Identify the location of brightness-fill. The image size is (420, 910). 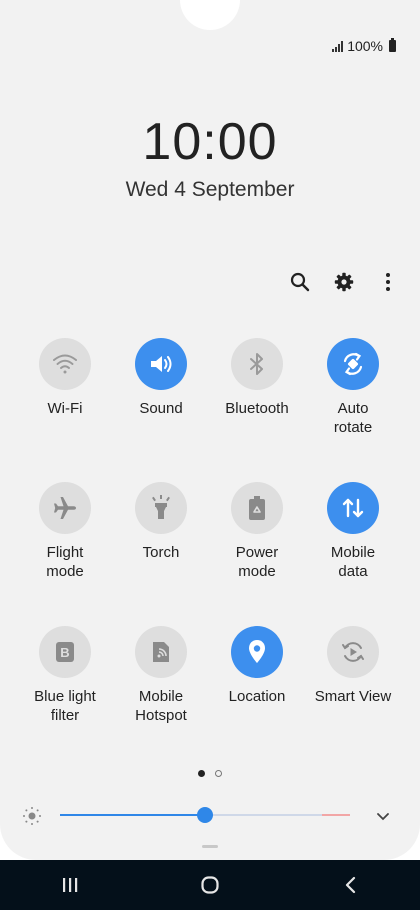
(132, 815).